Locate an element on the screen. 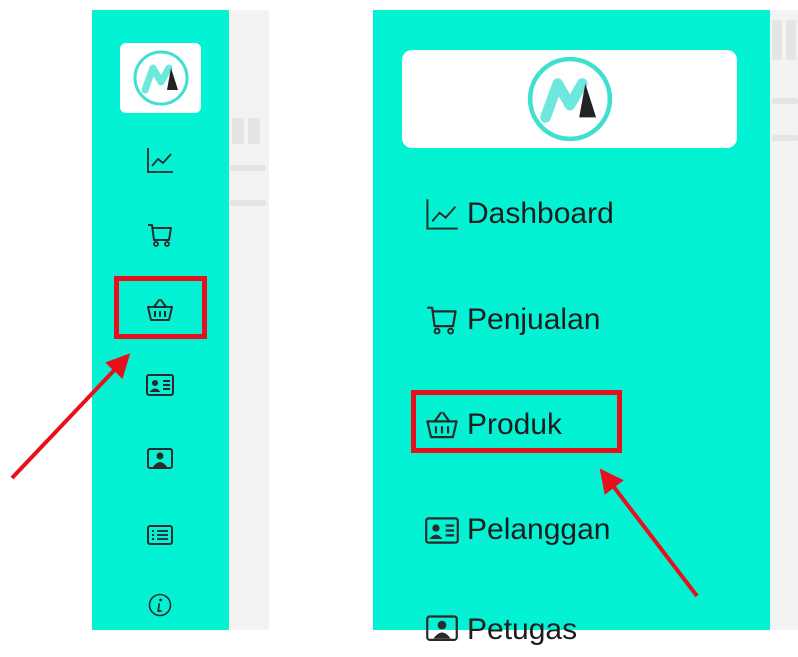 Image resolution: width=798 pixels, height=657 pixels. highlight-box-collapsed is located at coordinates (160, 307).